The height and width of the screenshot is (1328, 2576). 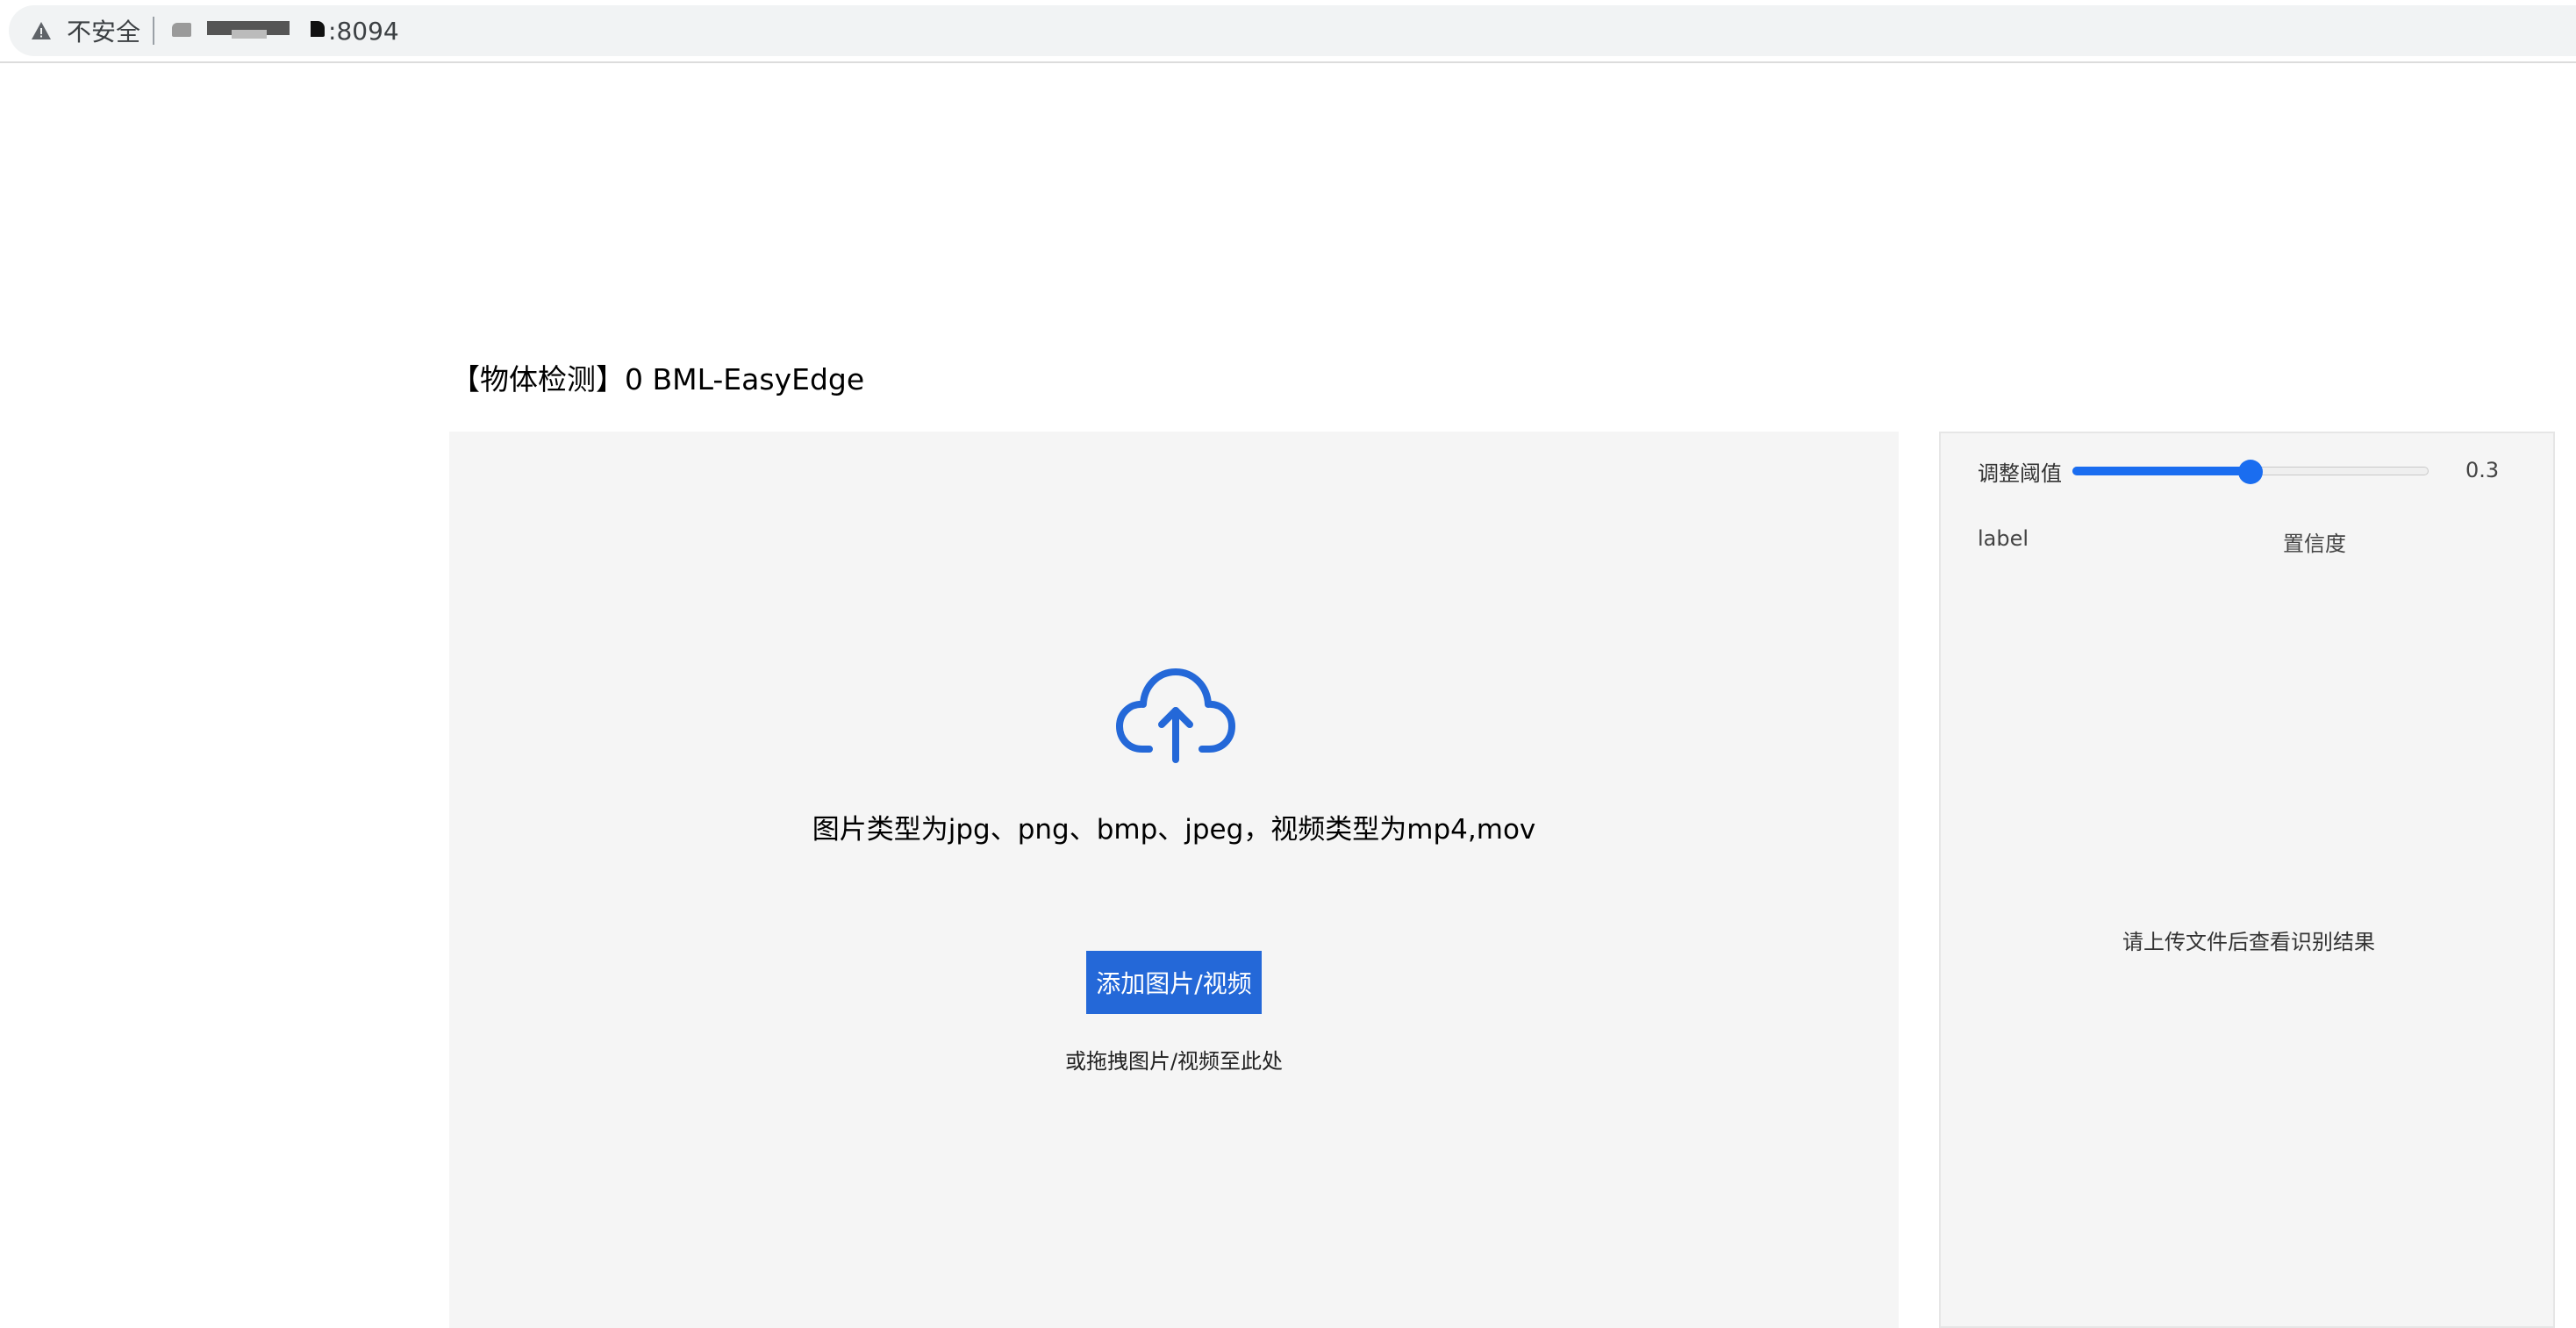 What do you see at coordinates (2003, 538) in the screenshot?
I see `column-header-label: label` at bounding box center [2003, 538].